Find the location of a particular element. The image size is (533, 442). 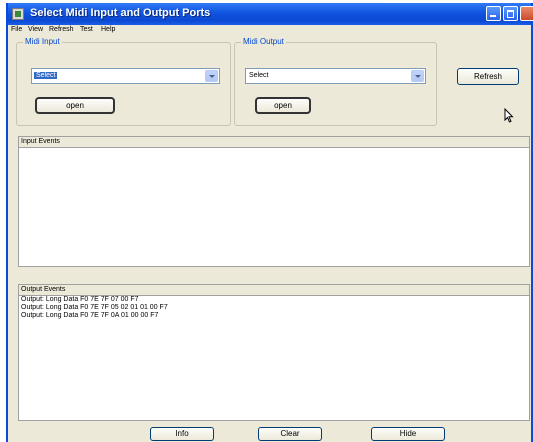

midi-input-group: Midi Input Select open is located at coordinates (123, 81).